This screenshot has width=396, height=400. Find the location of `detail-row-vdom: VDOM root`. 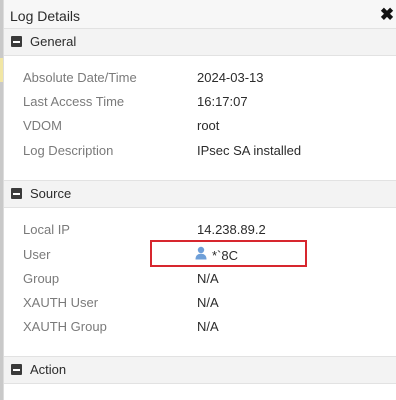

detail-row-vdom: VDOM root is located at coordinates (200, 126).